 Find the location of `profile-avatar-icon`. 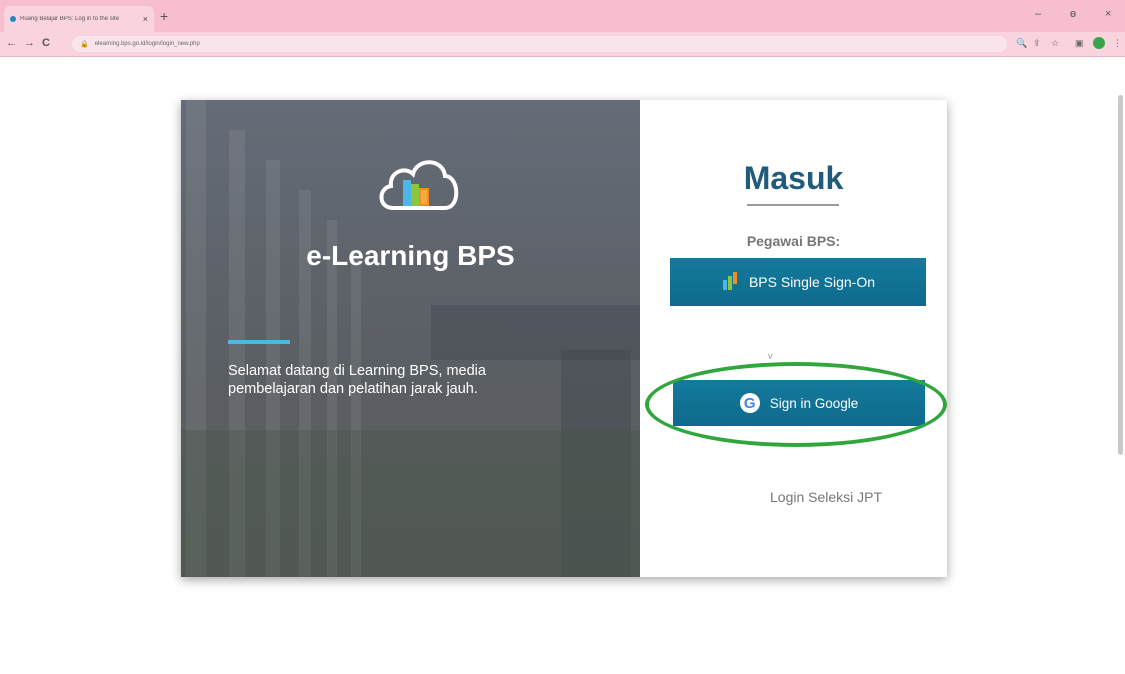

profile-avatar-icon is located at coordinates (1099, 43).